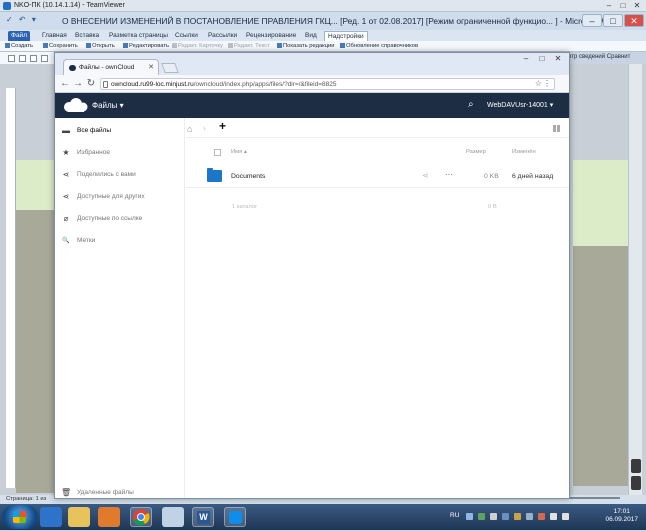 The image size is (646, 531). What do you see at coordinates (547, 83) in the screenshot?
I see `chrome-menu-icon: ⋮` at bounding box center [547, 83].